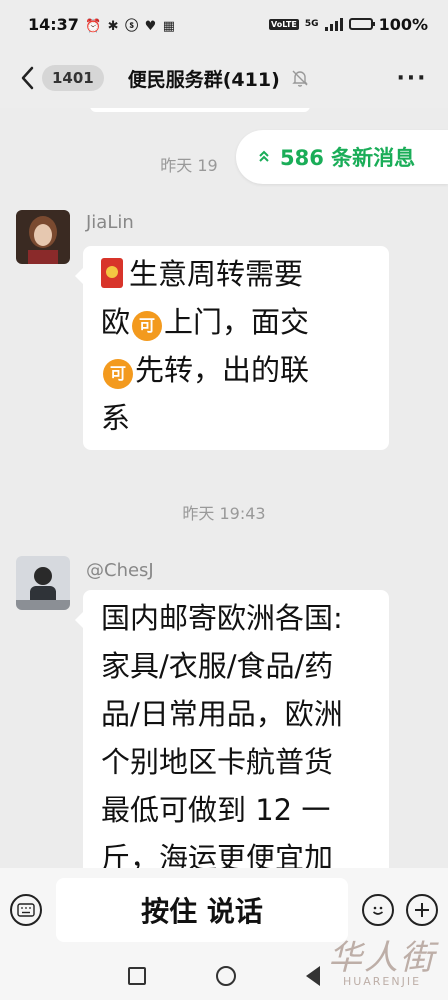 The width and height of the screenshot is (448, 1000). What do you see at coordinates (313, 976) in the screenshot?
I see `back-triangle-icon` at bounding box center [313, 976].